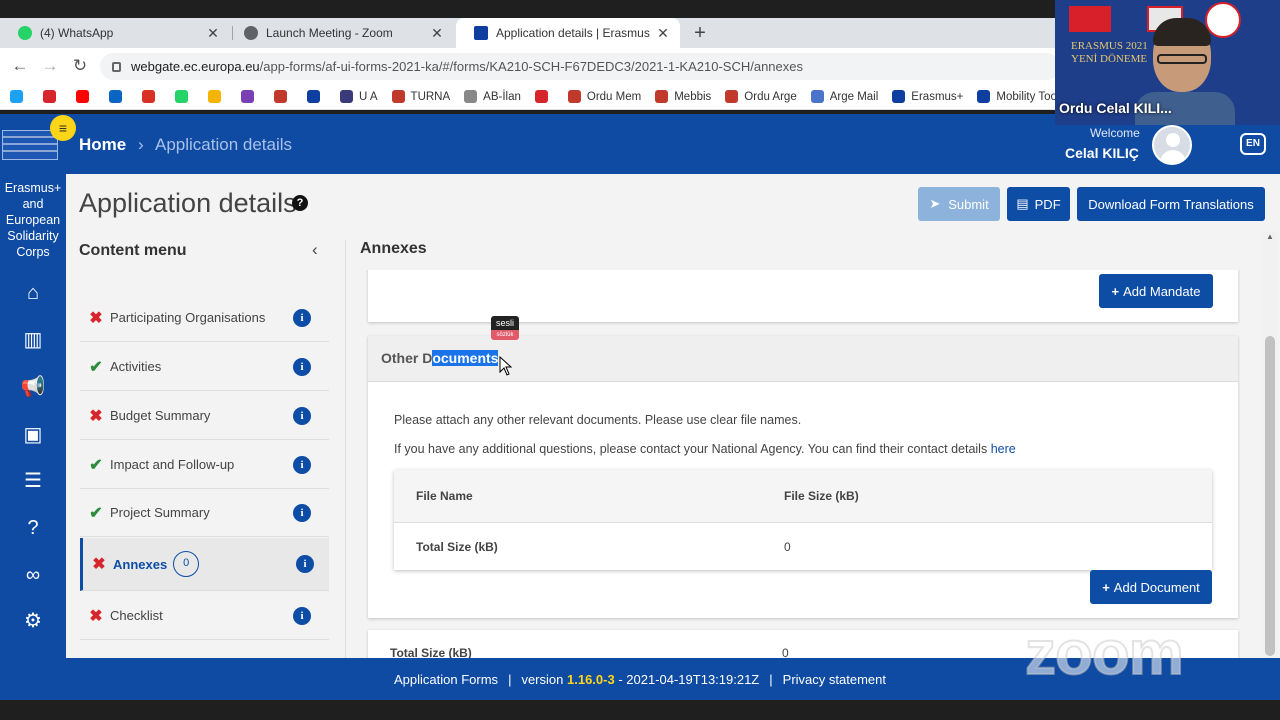 Image resolution: width=1280 pixels, height=720 pixels. What do you see at coordinates (115, 33) in the screenshot?
I see `tab-whatsapp: (4) WhatsApp ✕` at bounding box center [115, 33].